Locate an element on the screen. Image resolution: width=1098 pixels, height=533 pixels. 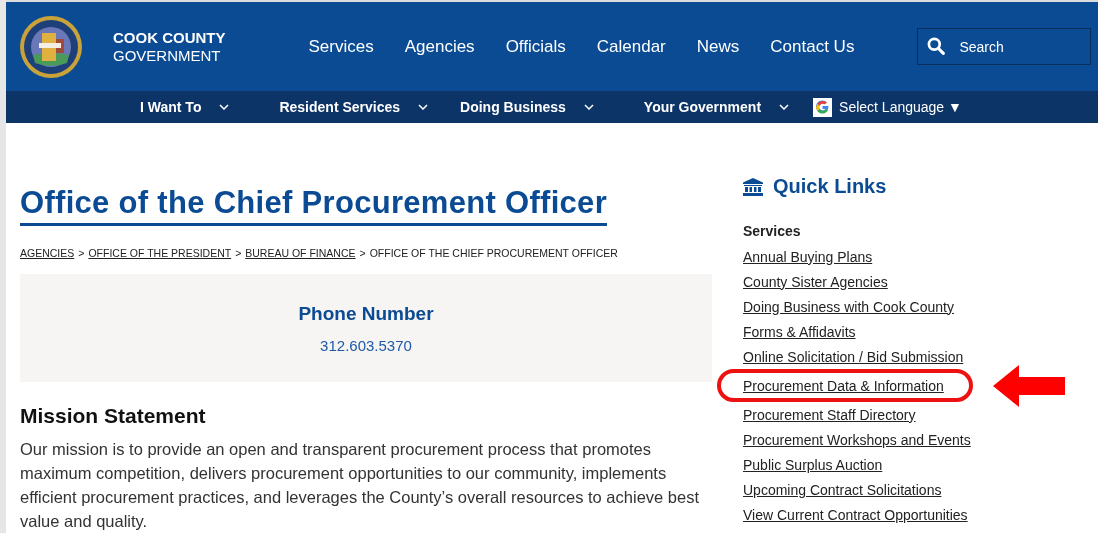
quick-link: Upcoming Contract Solicitations is located at coordinates (842, 489).